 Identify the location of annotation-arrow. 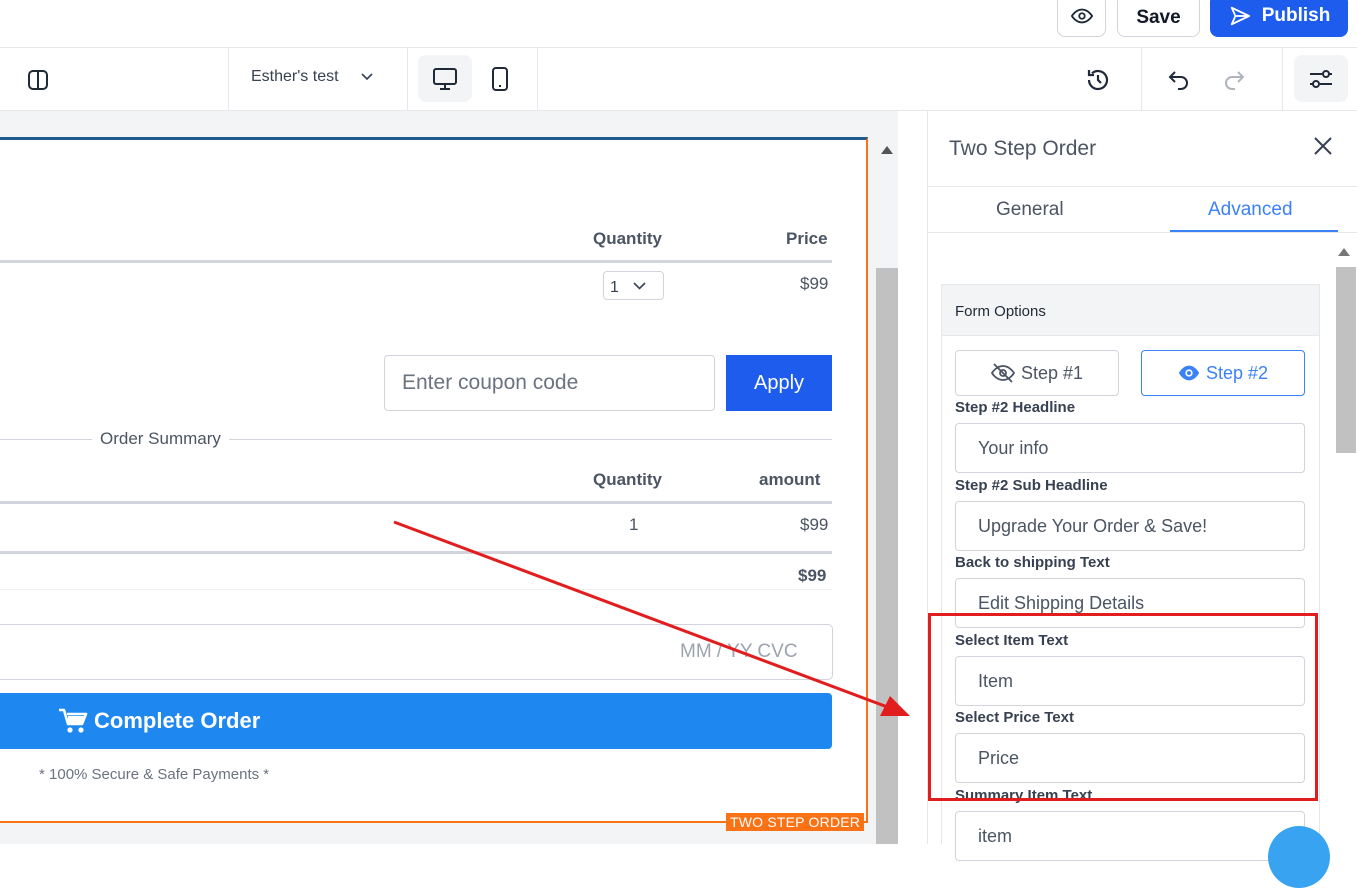
(651, 618).